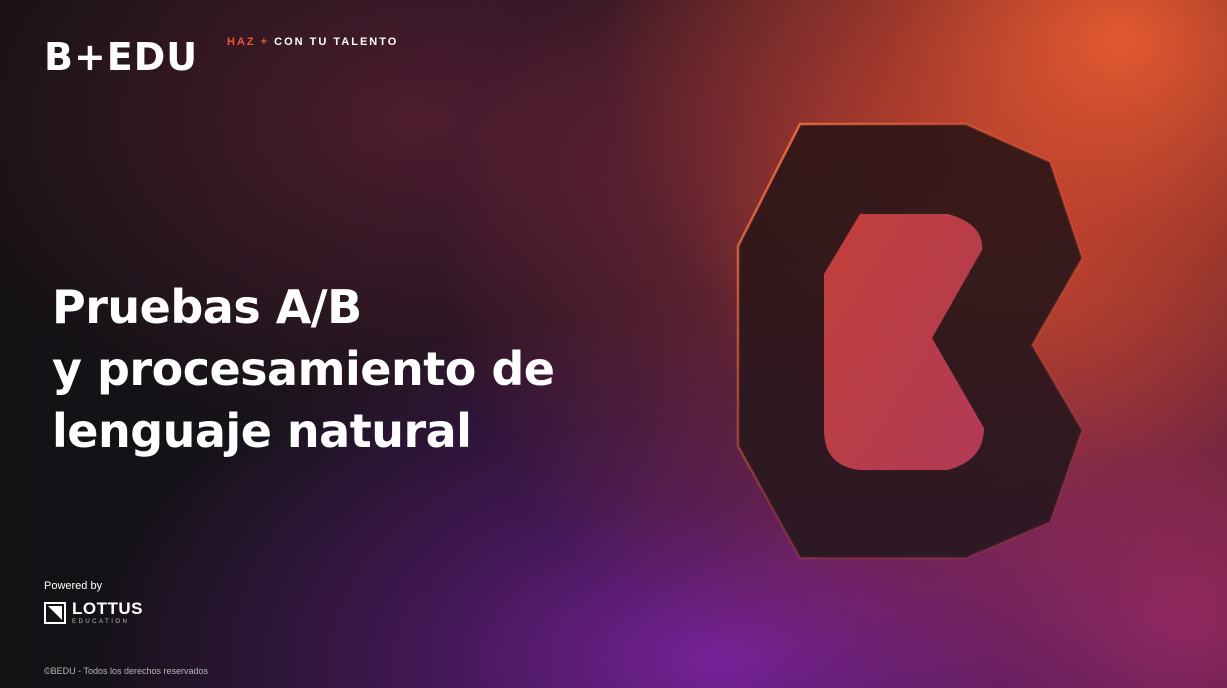  I want to click on lottus-logo-icon, so click(55, 612).